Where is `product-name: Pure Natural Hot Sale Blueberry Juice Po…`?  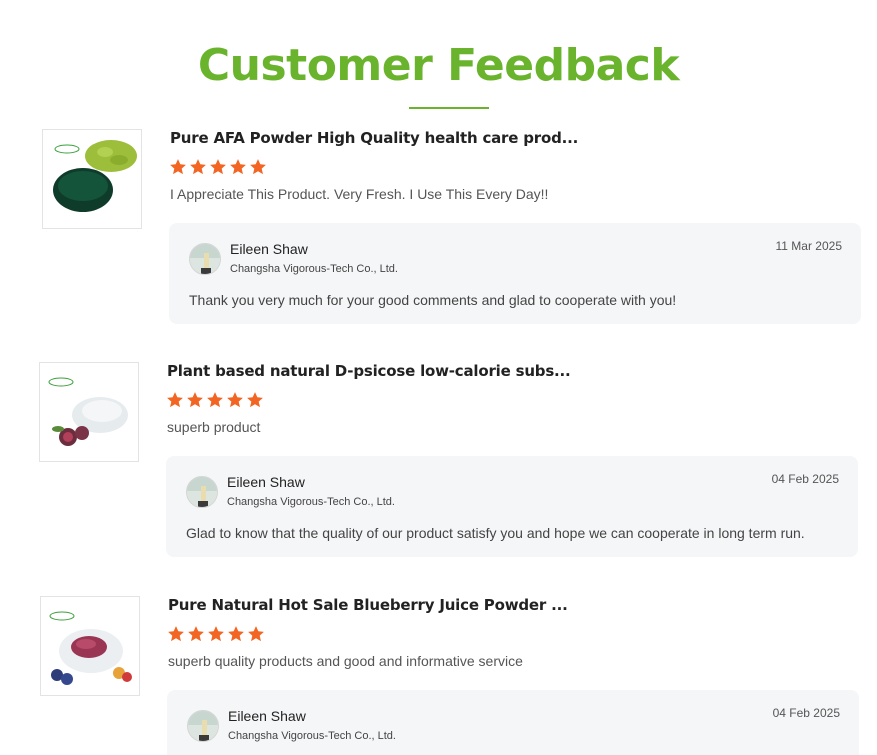 product-name: Pure Natural Hot Sale Blueberry Juice Po… is located at coordinates (368, 605).